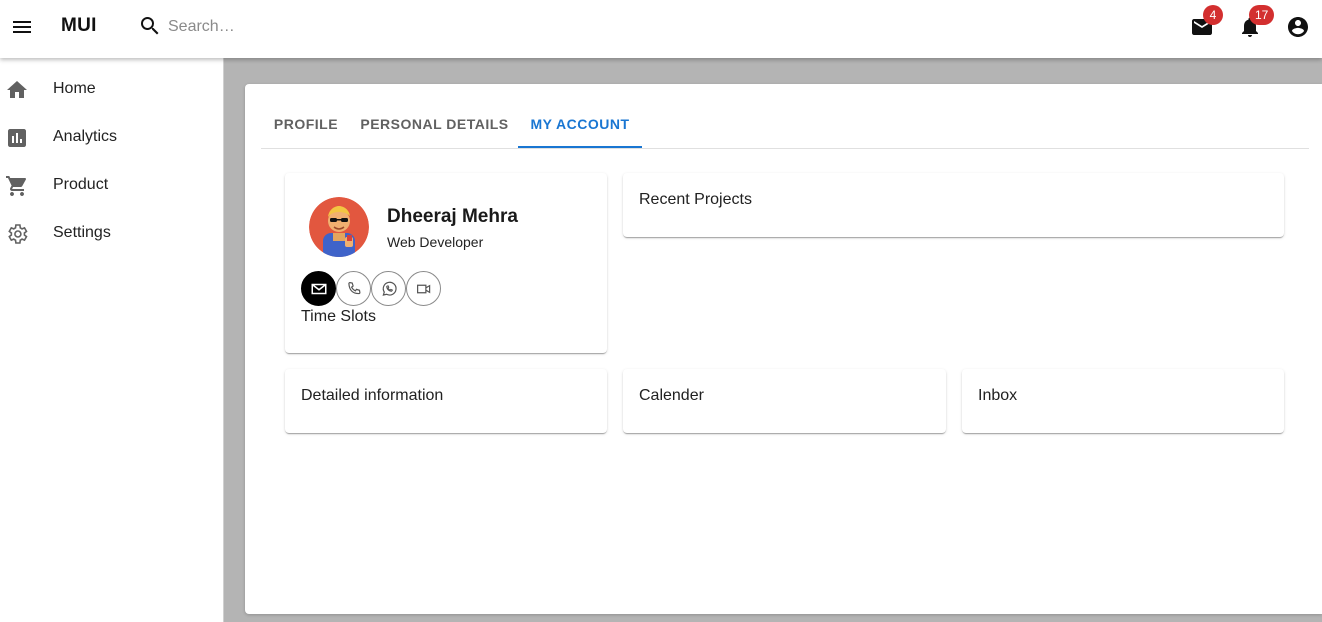 This screenshot has width=1322, height=622. What do you see at coordinates (112, 90) in the screenshot?
I see `sidebar-item-home: Home` at bounding box center [112, 90].